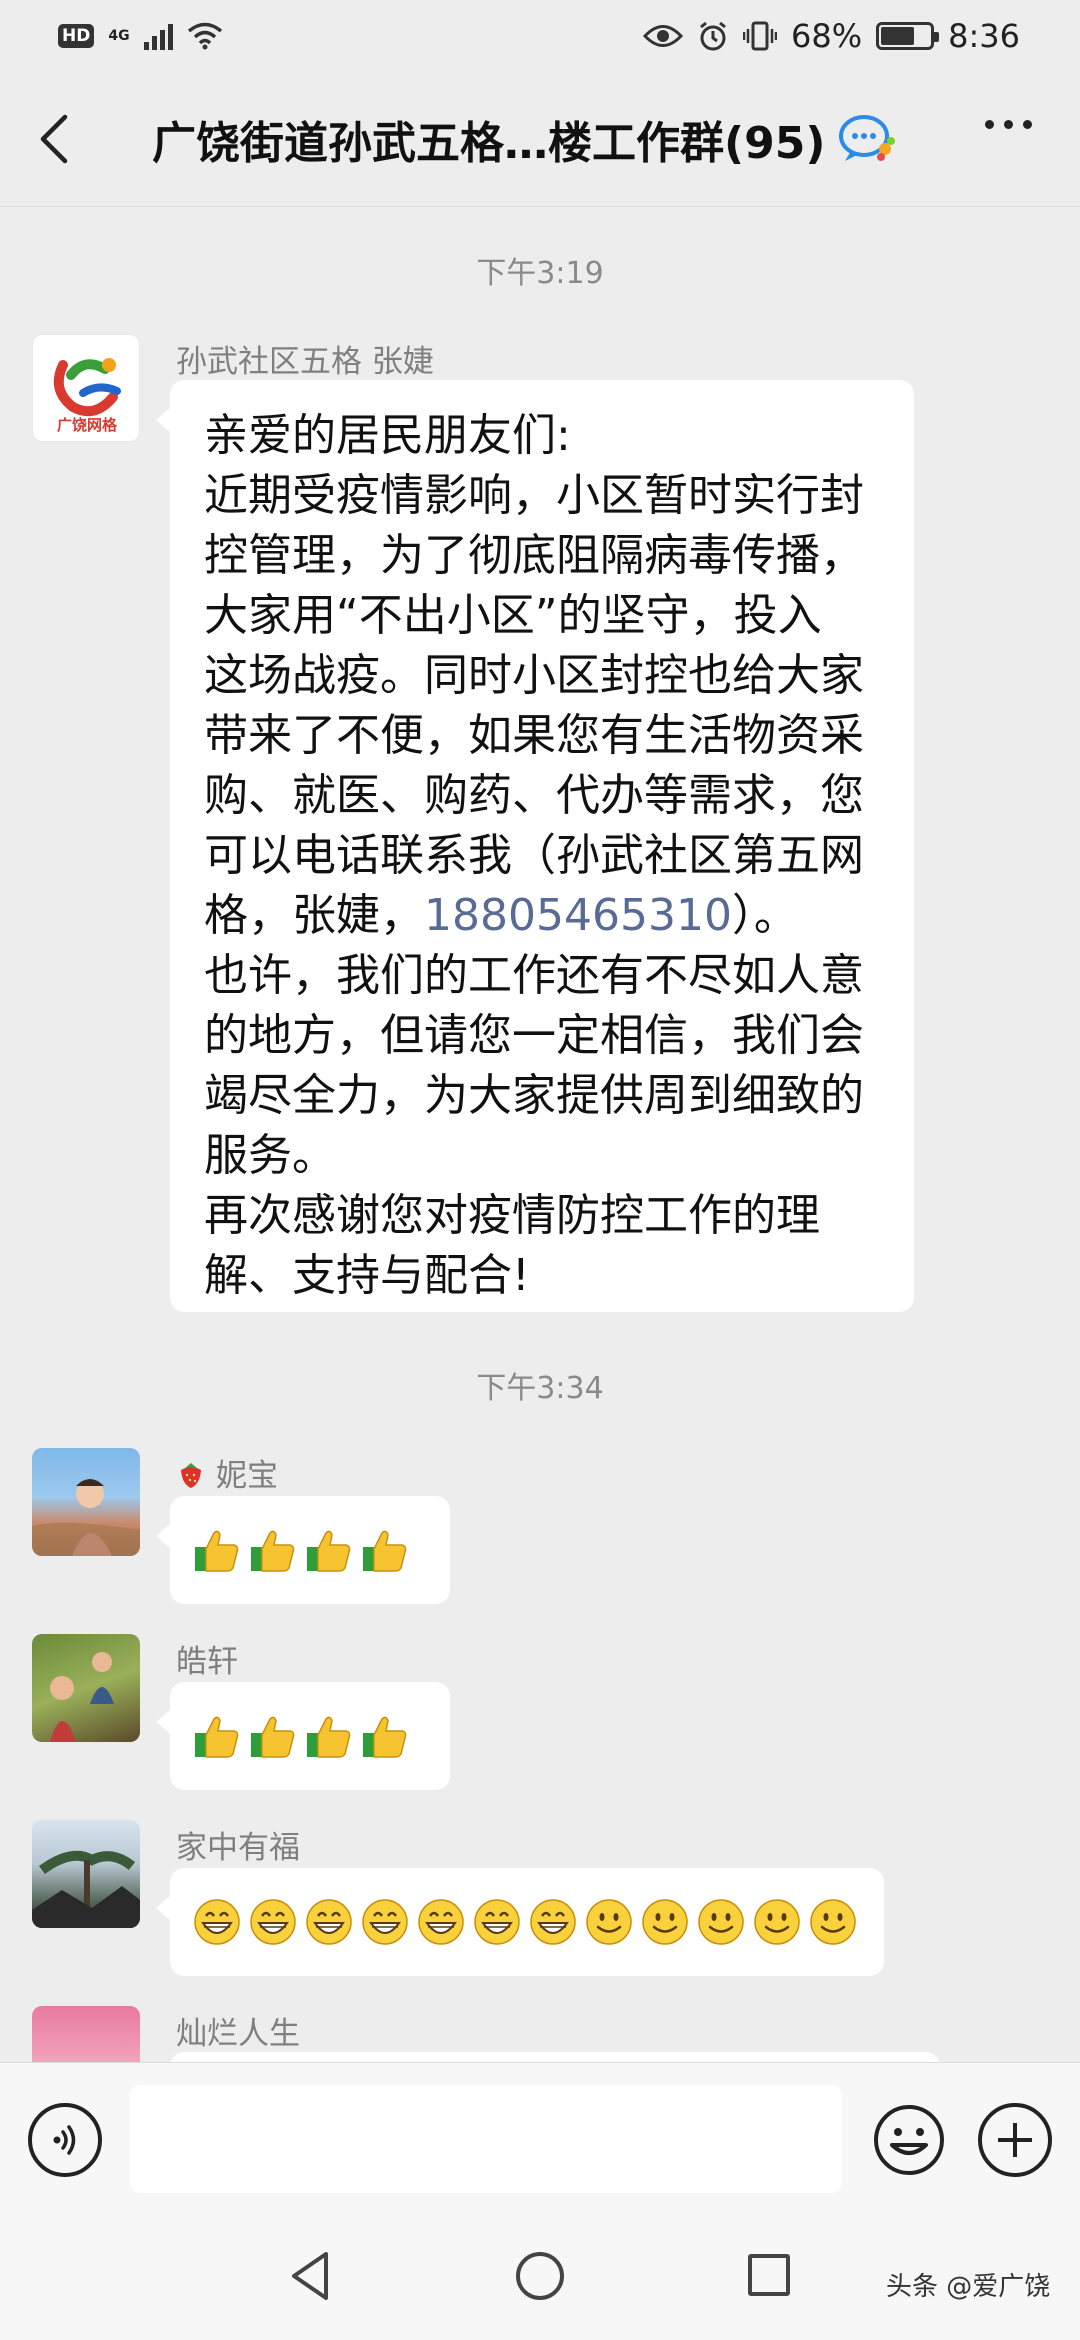 Image resolution: width=1080 pixels, height=2340 pixels. What do you see at coordinates (119, 36) in the screenshot?
I see `network-type: 4G` at bounding box center [119, 36].